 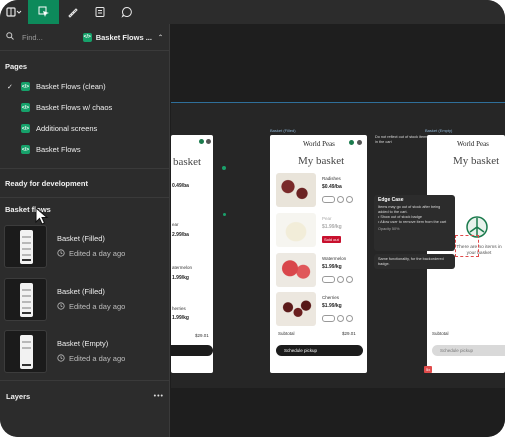 What do you see at coordinates (331, 297) in the screenshot?
I see `item-name: Cherries` at bounding box center [331, 297].